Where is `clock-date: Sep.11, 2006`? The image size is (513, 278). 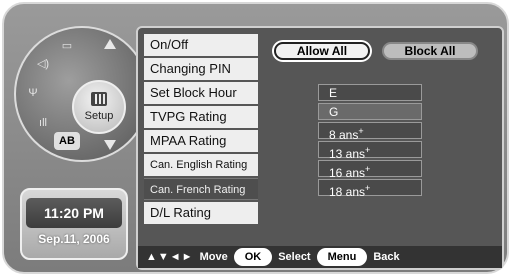 clock-date: Sep.11, 2006 is located at coordinates (74, 239).